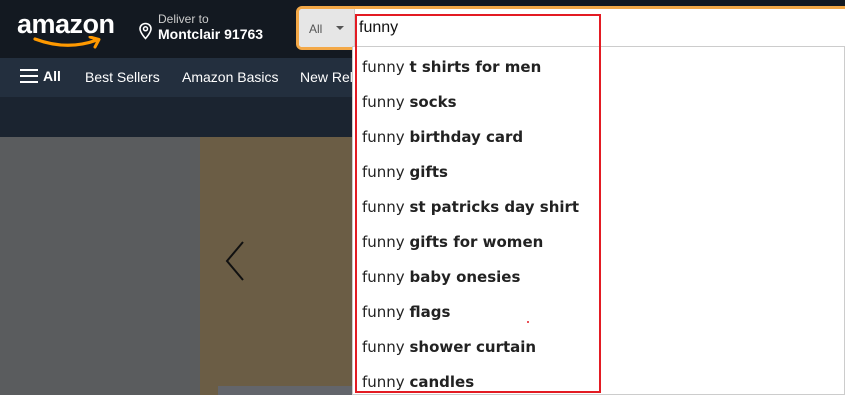 This screenshot has height=395, width=845. What do you see at coordinates (418, 380) in the screenshot?
I see `suggestion-item: funny candles` at bounding box center [418, 380].